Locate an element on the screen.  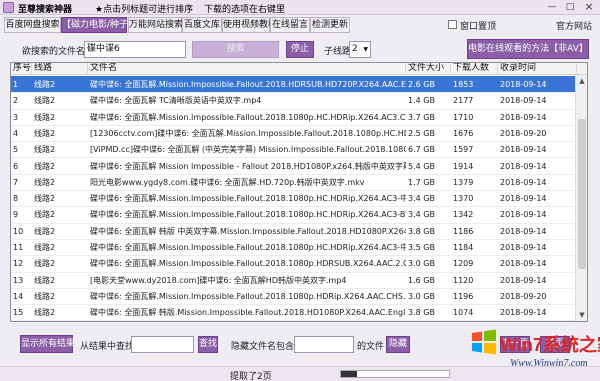
cell-downloads: 1342 is located at coordinates (463, 215).